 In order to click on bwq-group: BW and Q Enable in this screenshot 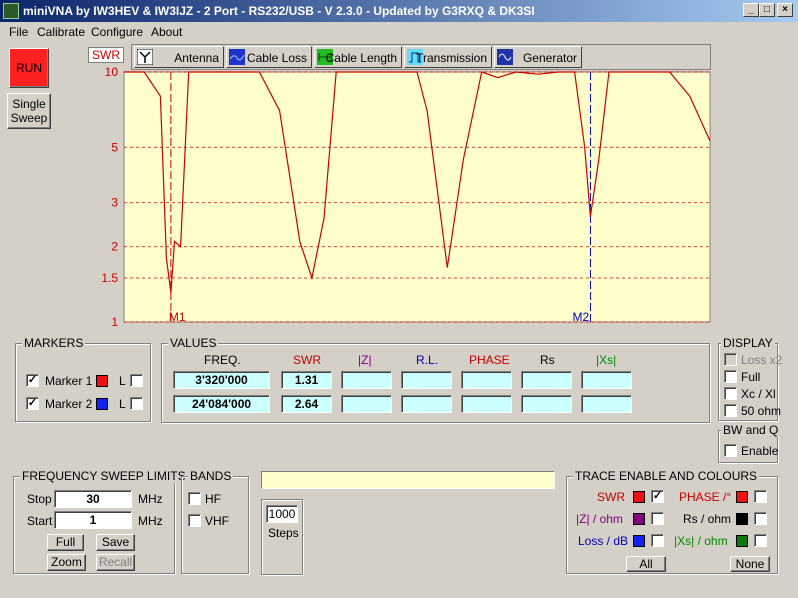, I will do `click(749, 443)`.